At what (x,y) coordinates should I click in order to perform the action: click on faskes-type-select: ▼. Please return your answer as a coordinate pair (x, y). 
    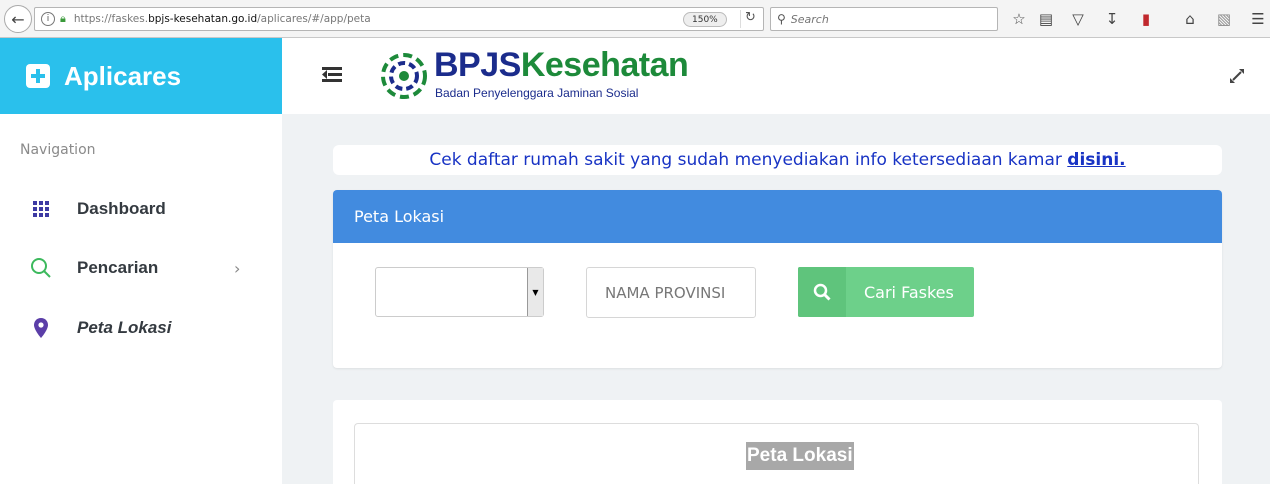
    Looking at the image, I should click on (459, 292).